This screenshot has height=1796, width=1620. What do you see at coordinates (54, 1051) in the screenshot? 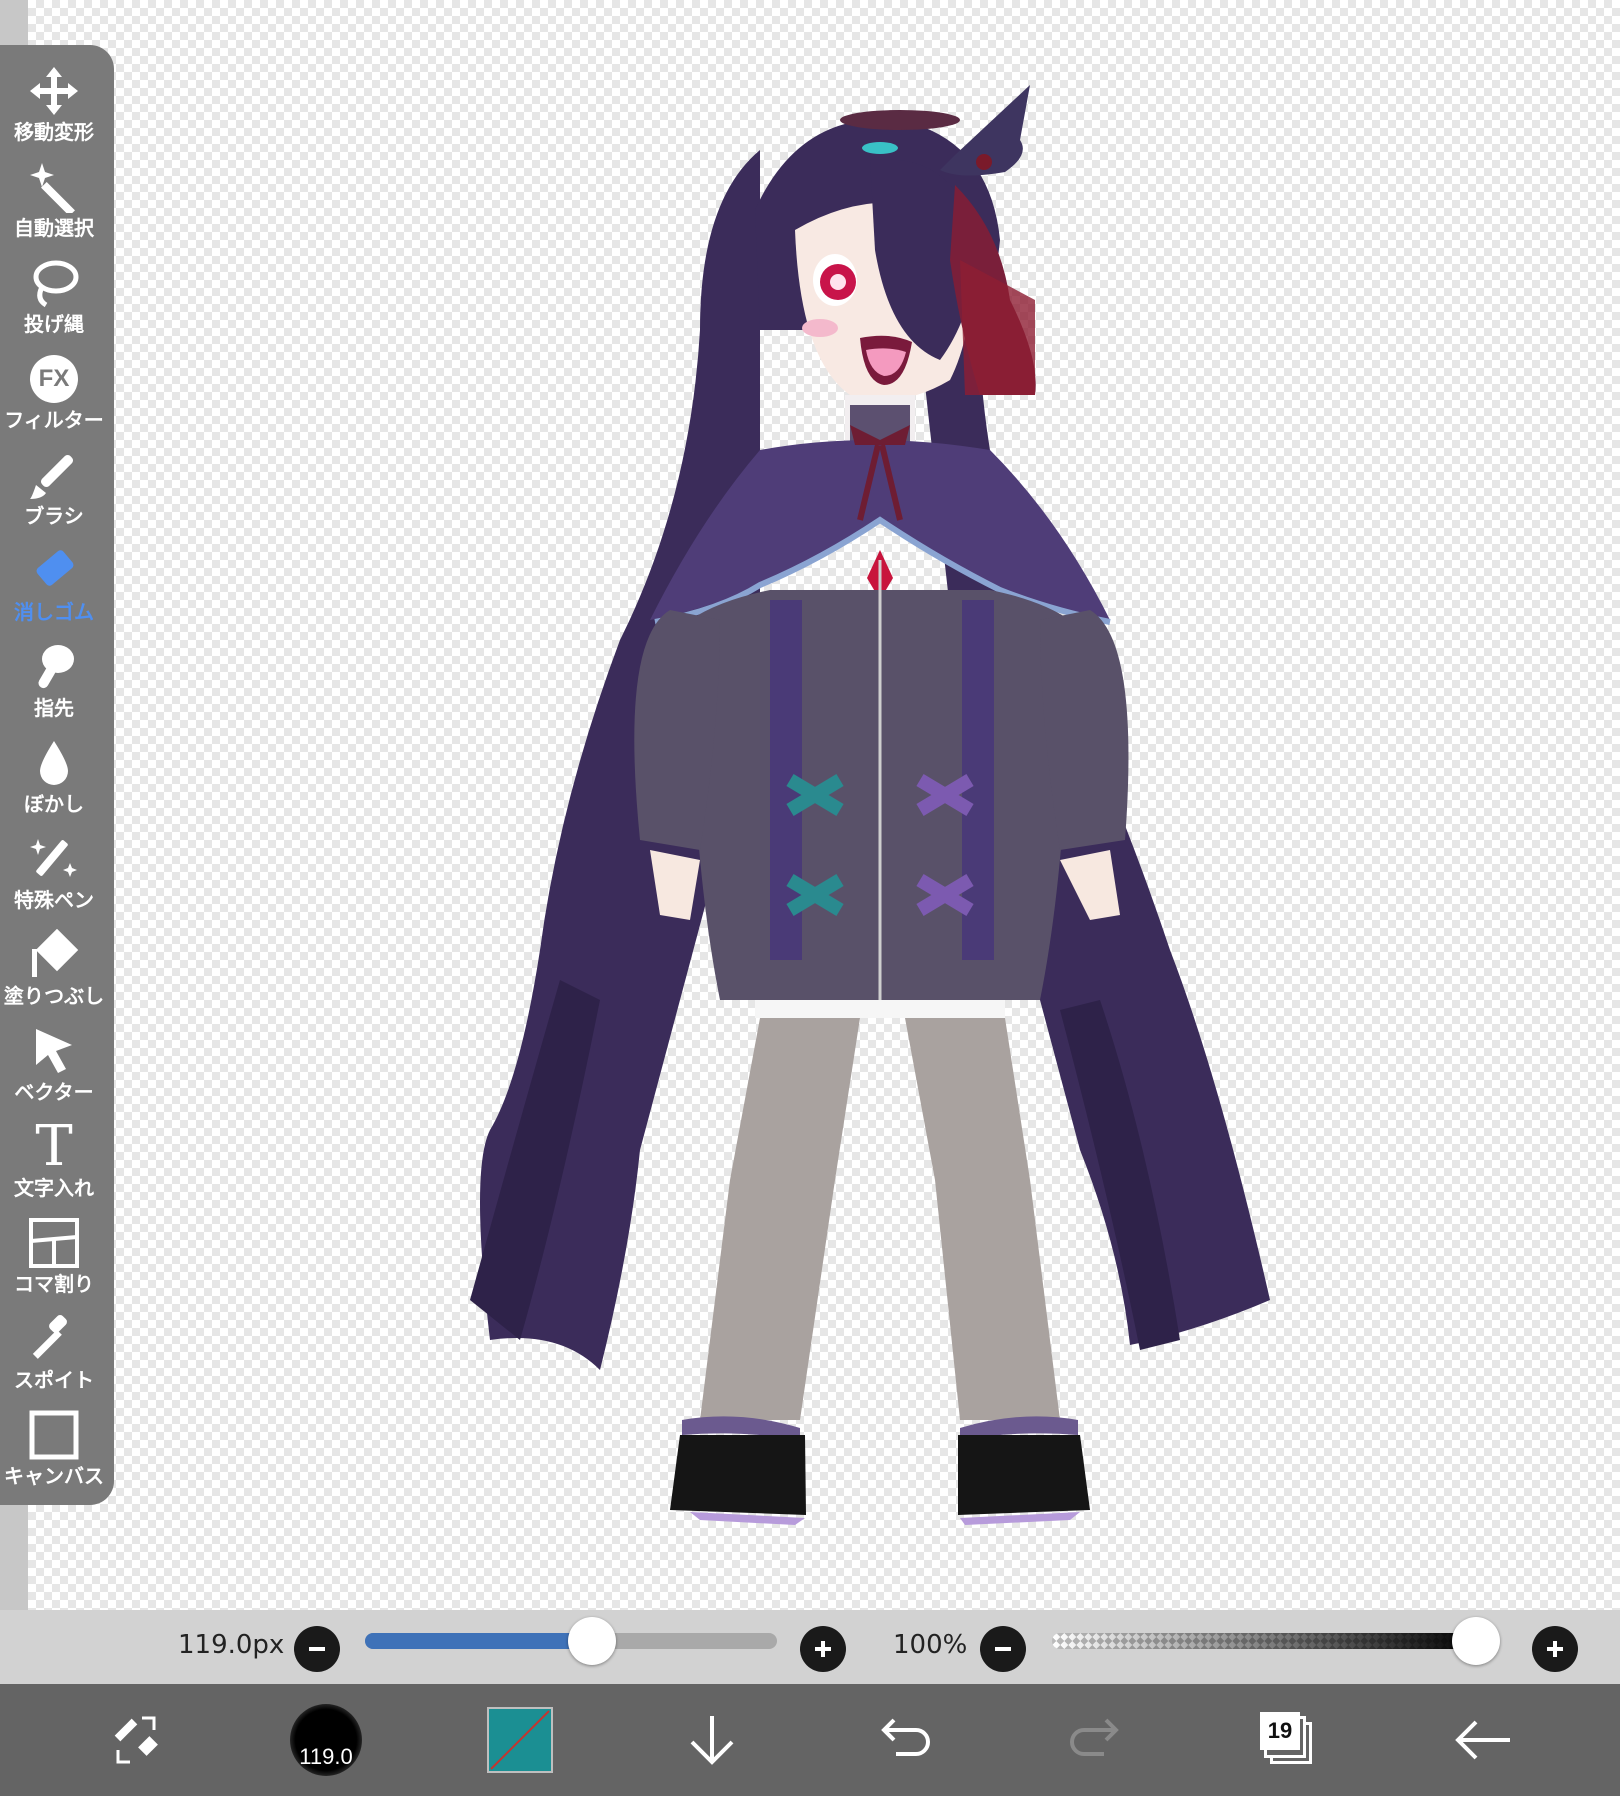
I see `cursor-arrow-icon` at bounding box center [54, 1051].